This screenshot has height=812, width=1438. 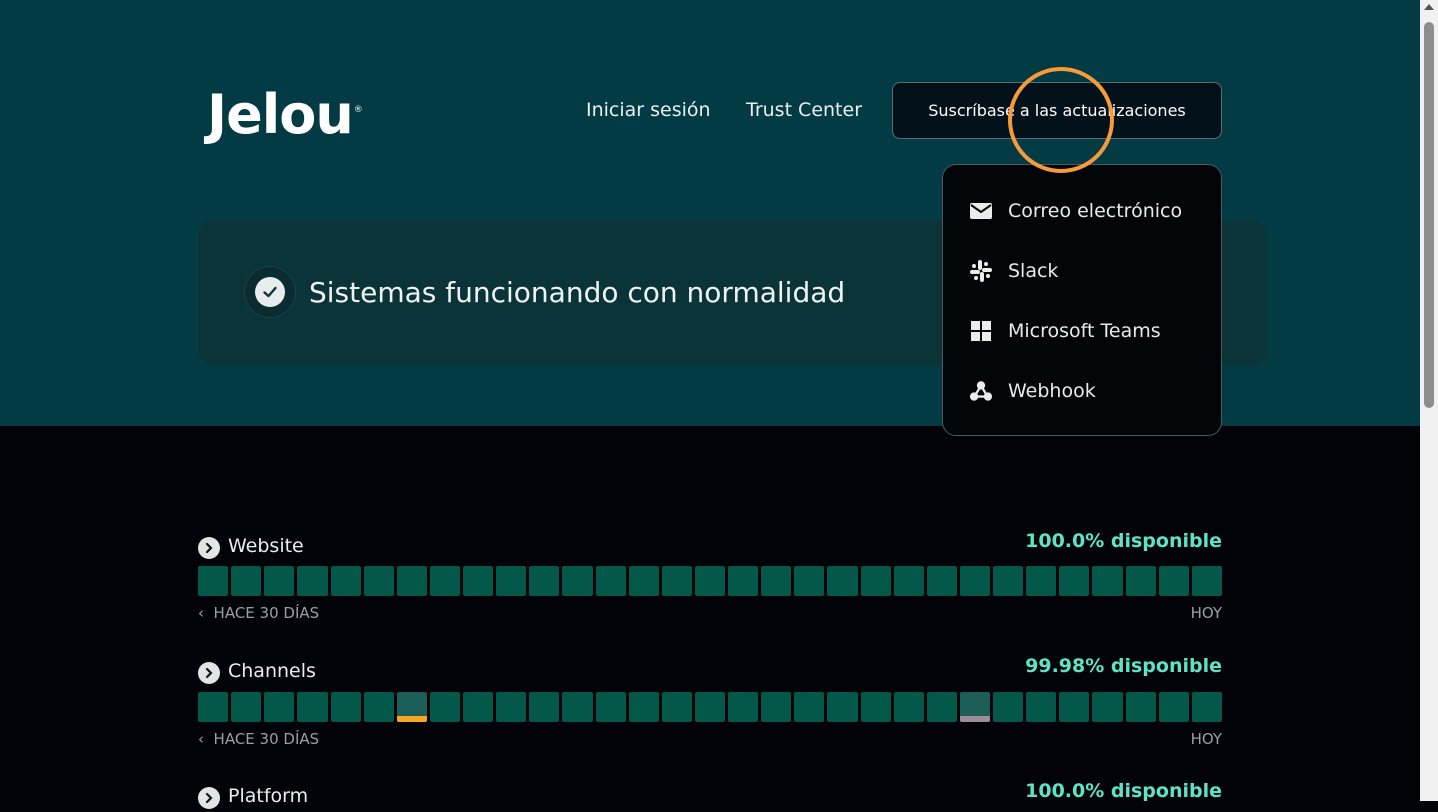 I want to click on component-header-platform: Platform 100.0% disponible, so click(x=710, y=796).